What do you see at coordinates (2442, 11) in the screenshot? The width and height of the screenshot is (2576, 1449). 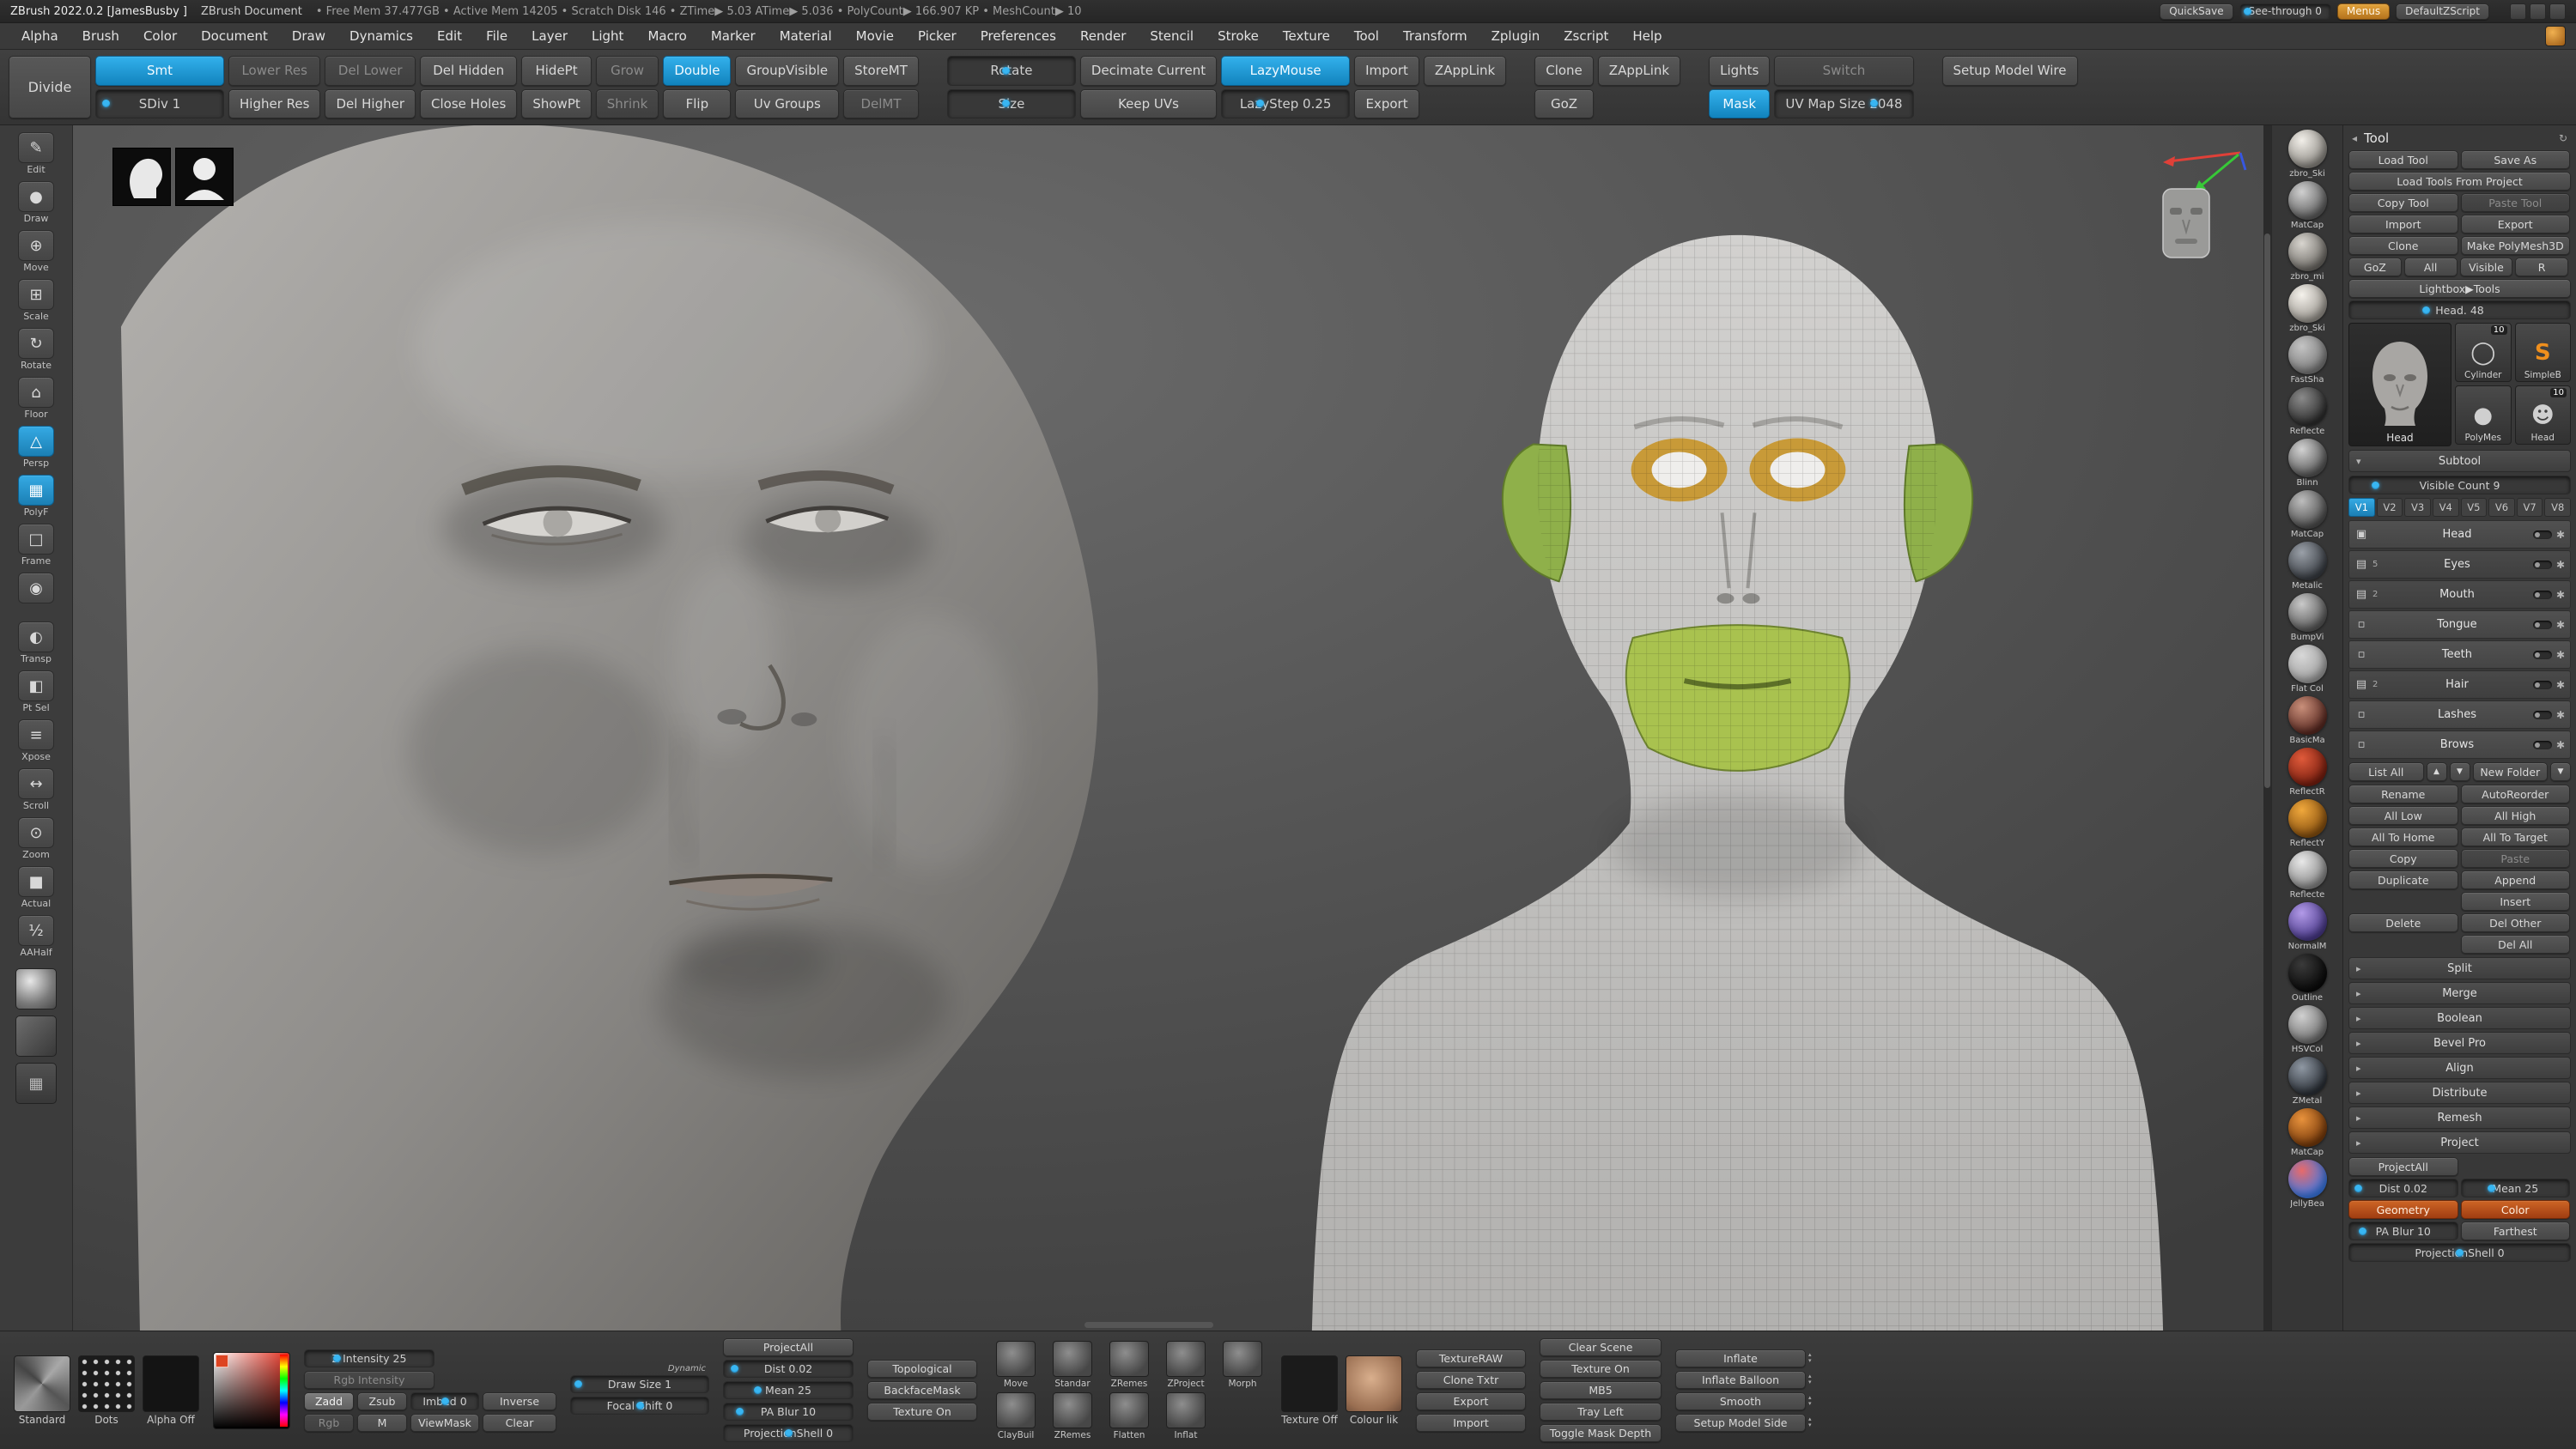 I see `titlebar-button: DefaultZScript` at bounding box center [2442, 11].